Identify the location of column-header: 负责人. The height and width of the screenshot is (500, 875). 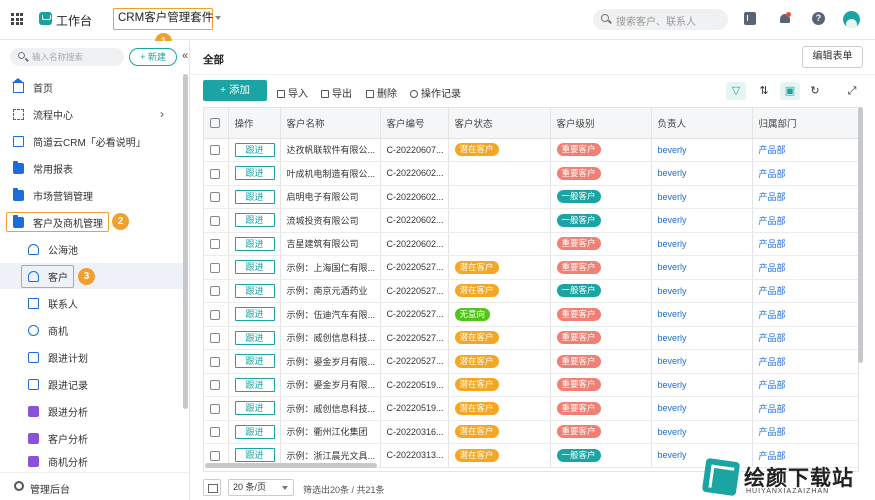
(702, 123).